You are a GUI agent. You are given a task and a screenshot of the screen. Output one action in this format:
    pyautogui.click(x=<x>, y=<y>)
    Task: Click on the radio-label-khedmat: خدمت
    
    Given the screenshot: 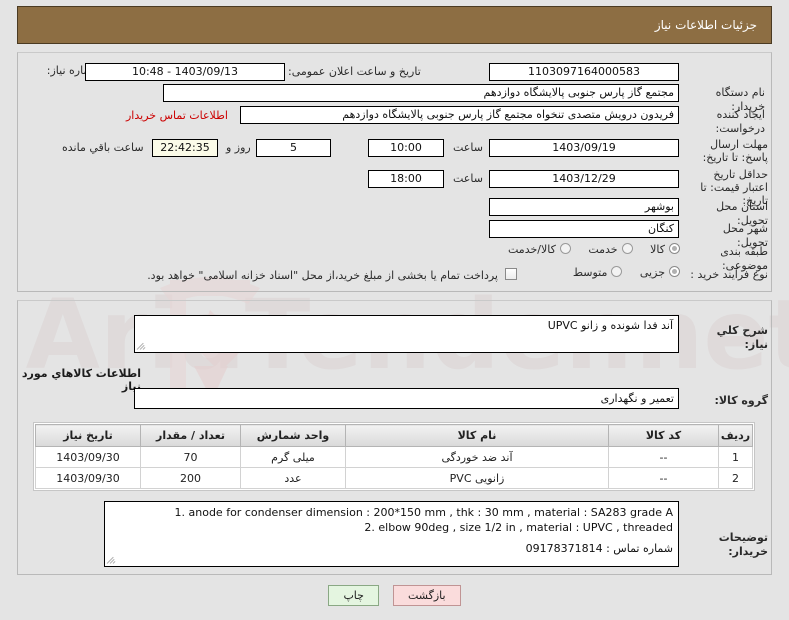 What is the action you would take?
    pyautogui.click(x=603, y=249)
    